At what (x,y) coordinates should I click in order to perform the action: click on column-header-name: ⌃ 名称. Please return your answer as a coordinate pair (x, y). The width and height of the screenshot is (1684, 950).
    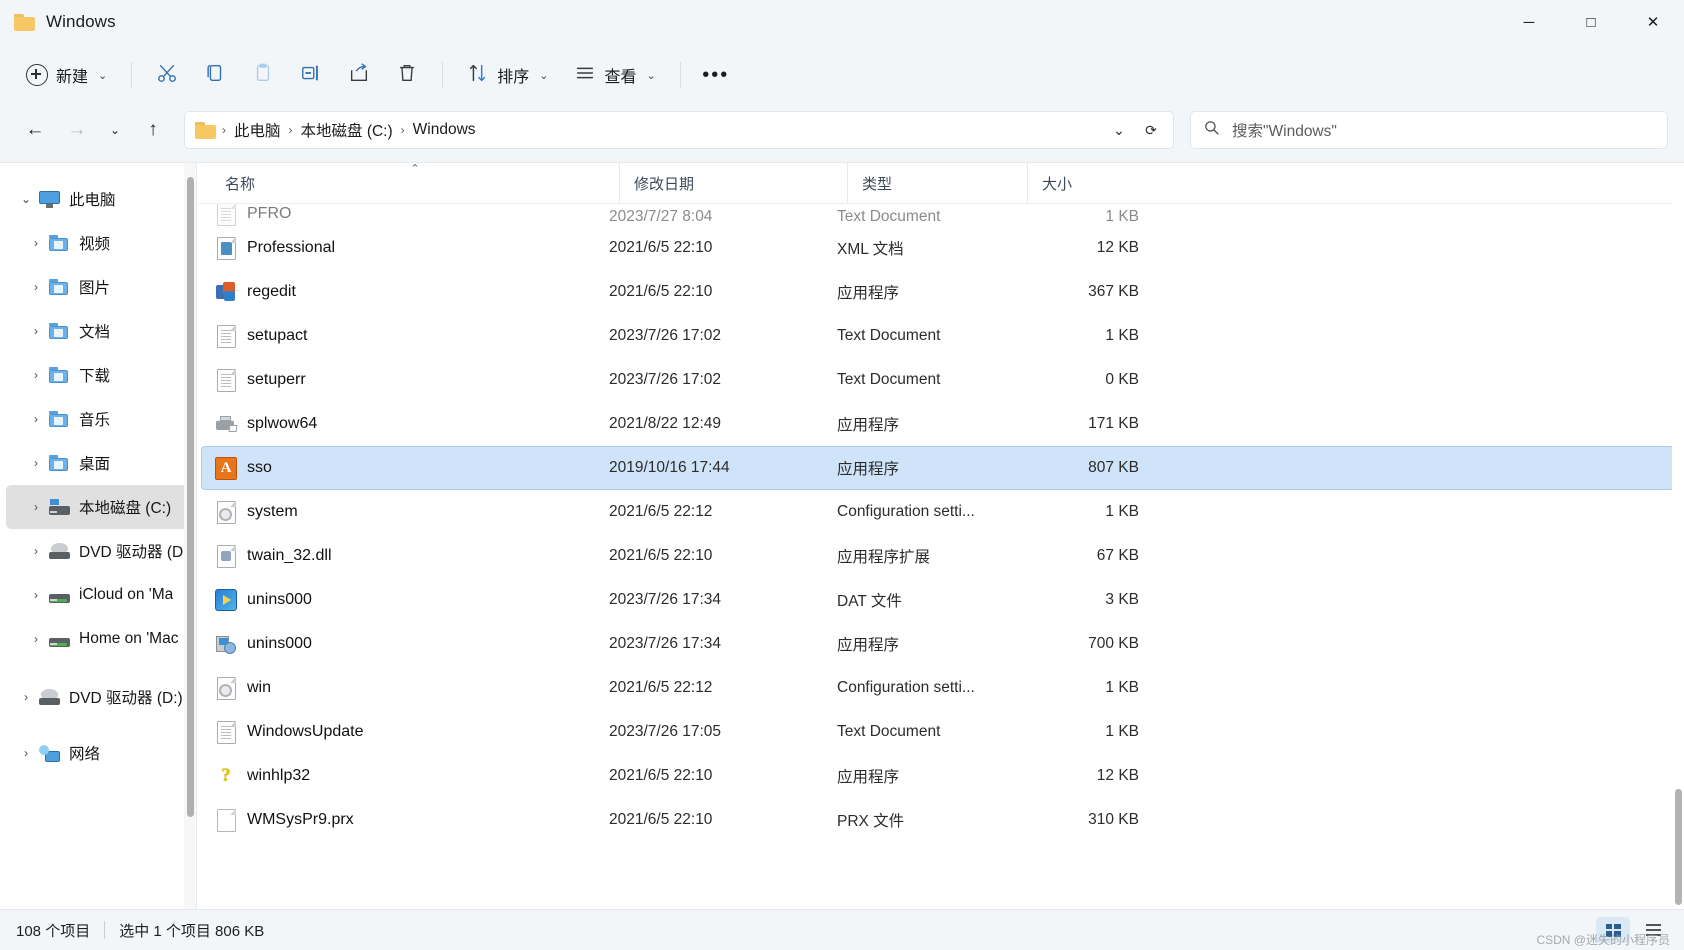
    Looking at the image, I should click on (415, 183).